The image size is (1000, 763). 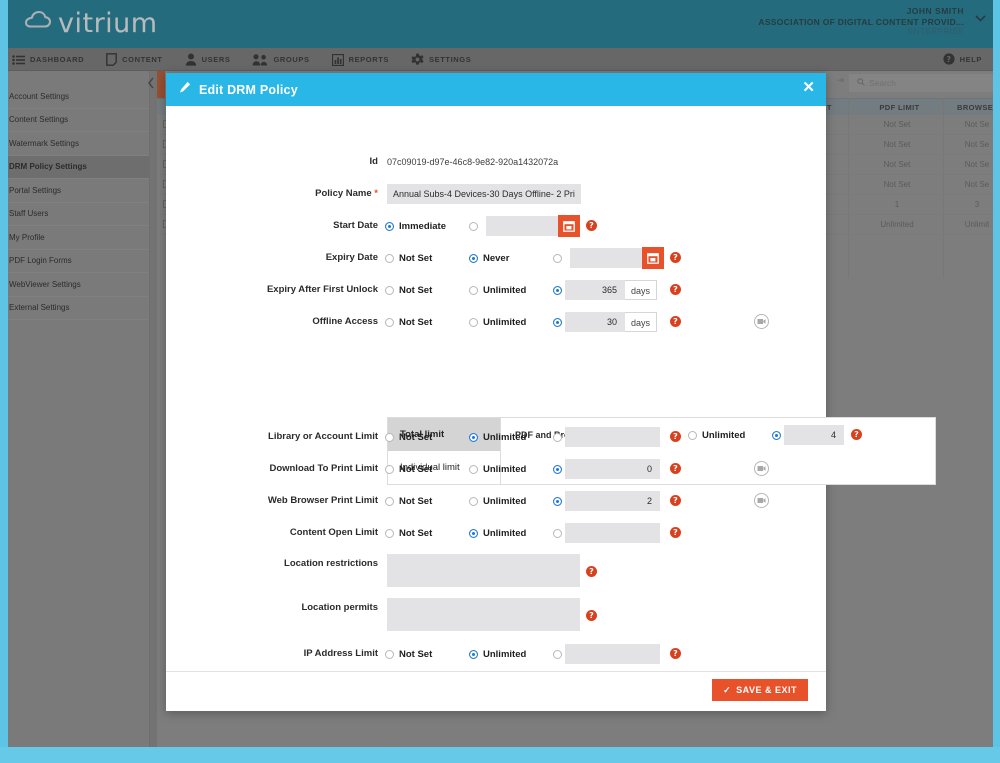 What do you see at coordinates (323, 436) in the screenshot?
I see `field-label-library-or-account-limit: Library or Account Limit` at bounding box center [323, 436].